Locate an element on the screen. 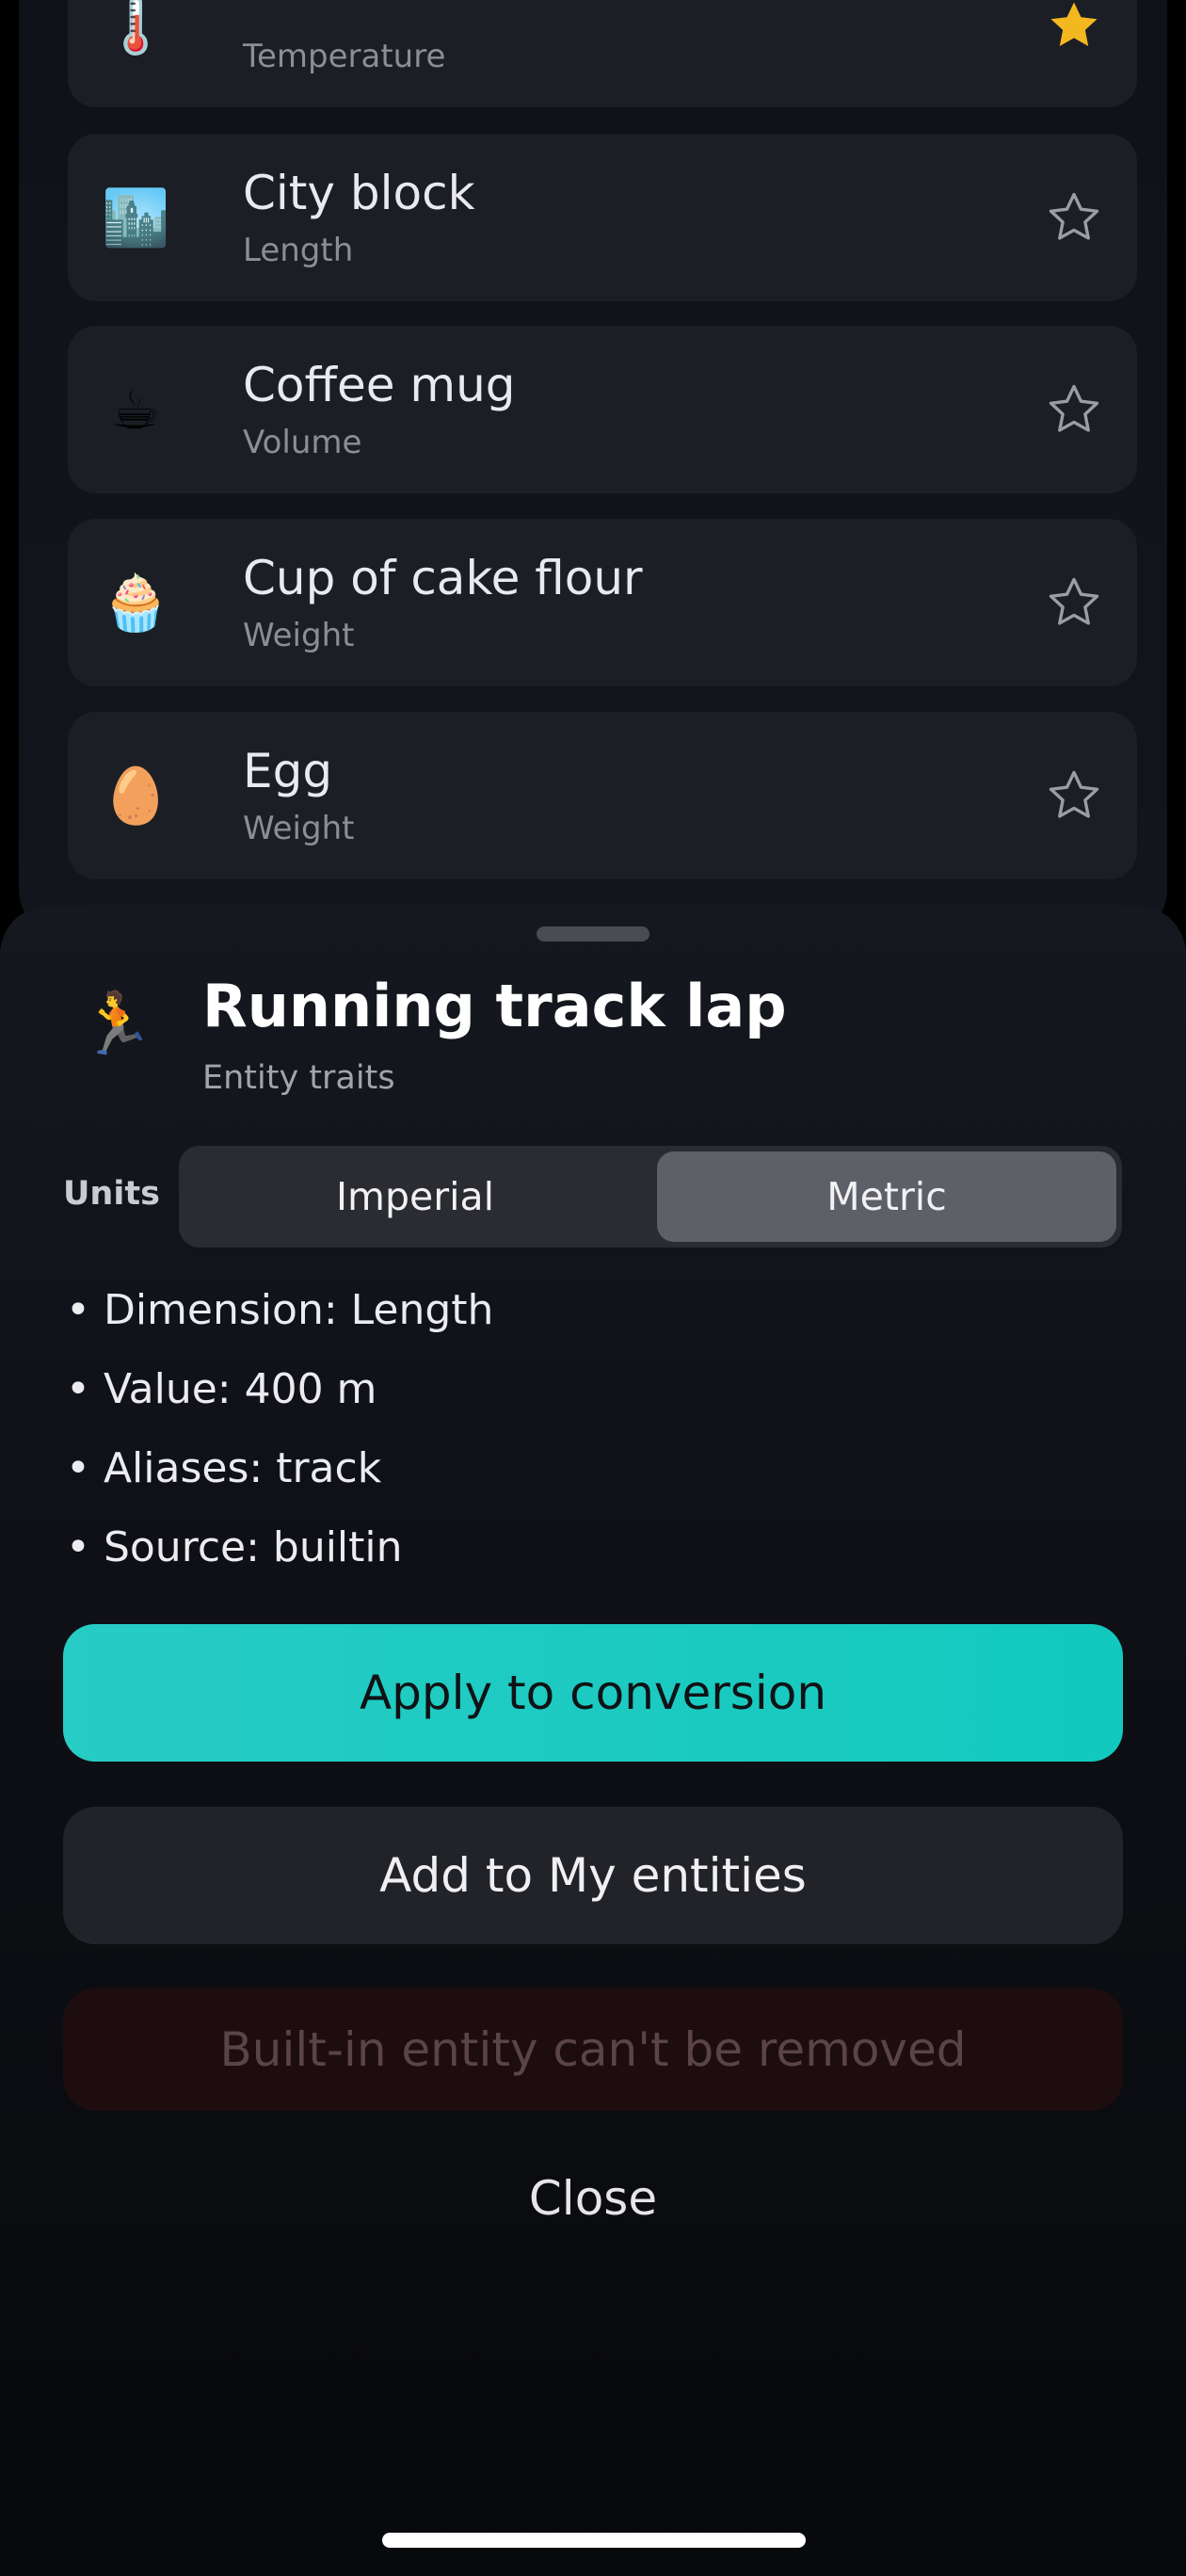 The width and height of the screenshot is (1186, 2576). apply-to-conversion-button: Apply to conversion is located at coordinates (593, 1693).